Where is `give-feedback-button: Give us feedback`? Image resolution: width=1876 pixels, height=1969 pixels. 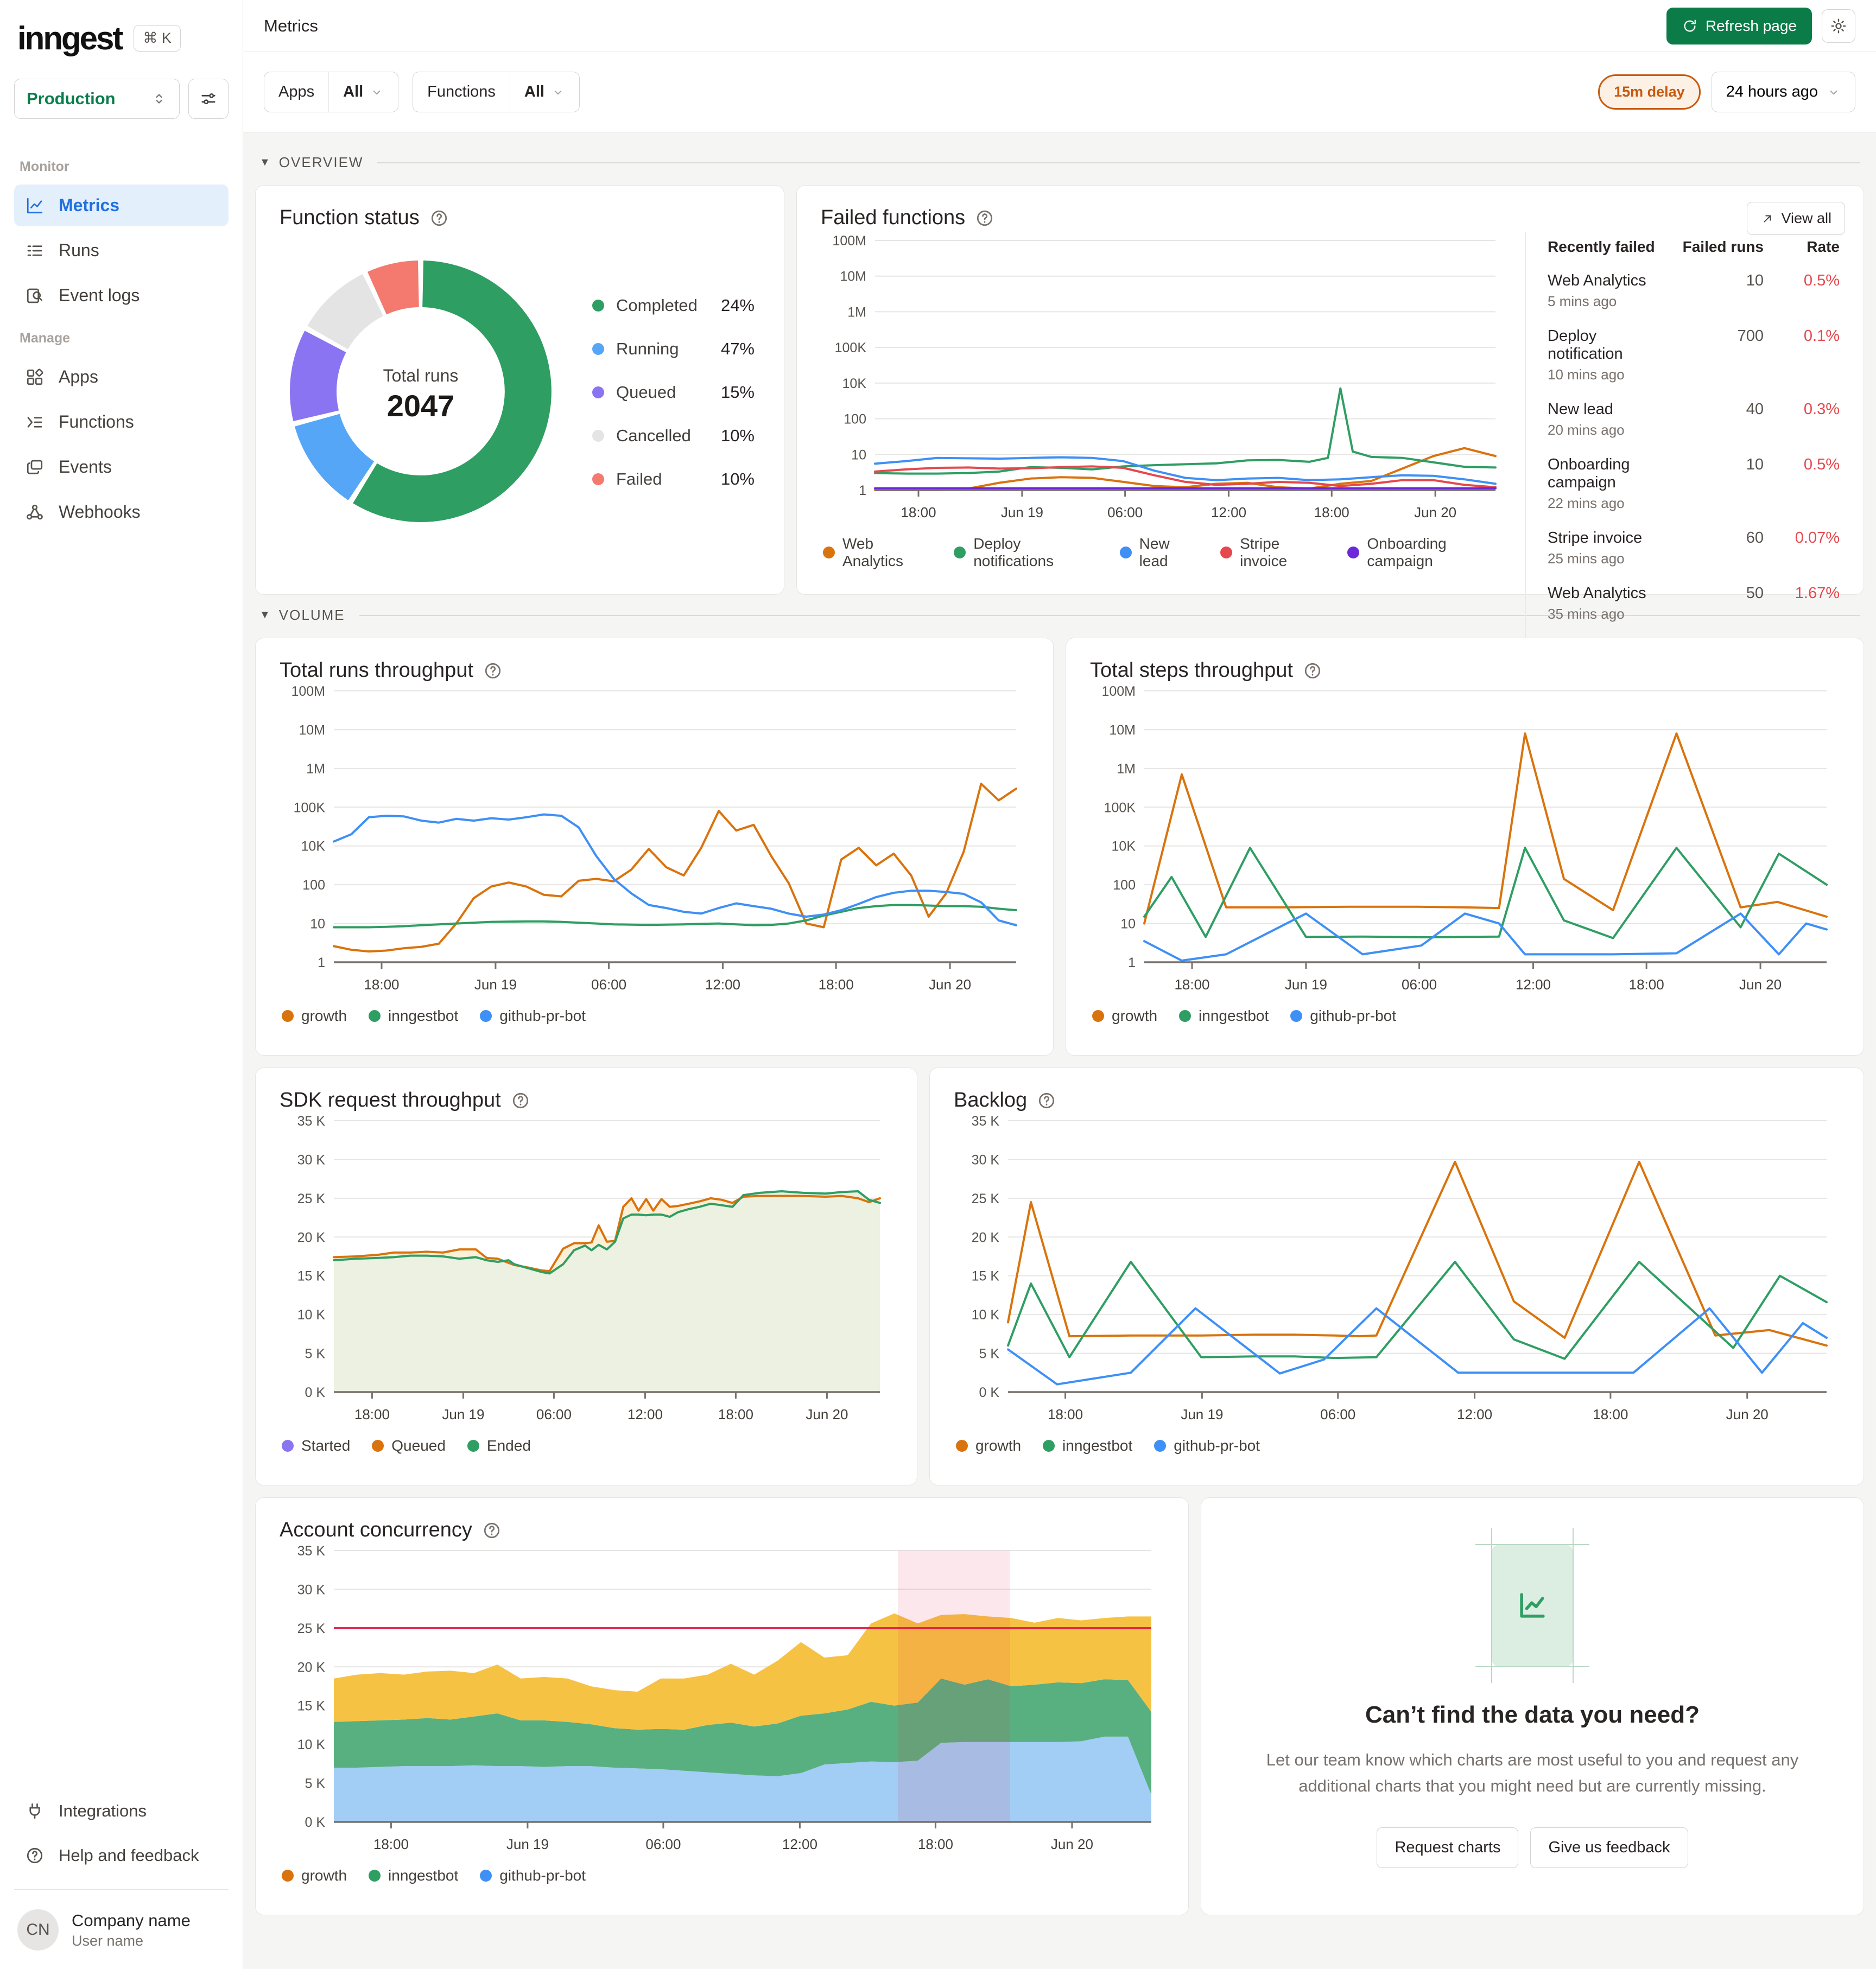 give-feedback-button: Give us feedback is located at coordinates (1609, 1848).